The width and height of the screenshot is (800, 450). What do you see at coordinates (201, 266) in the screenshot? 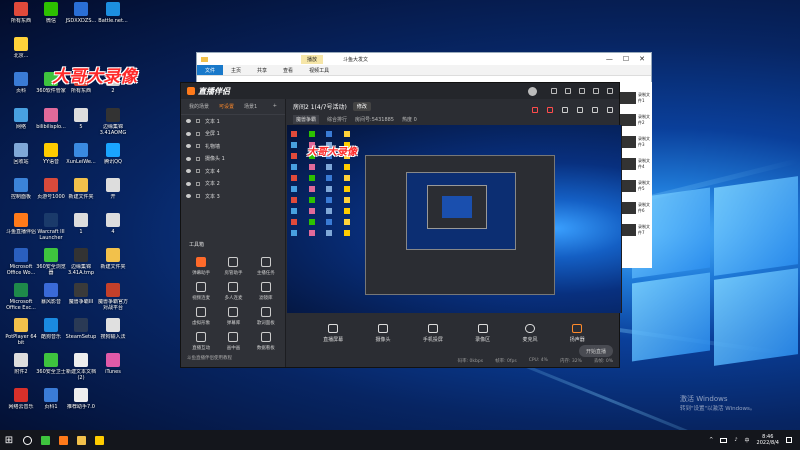
I see `toolbox-item: 弹幕助手` at bounding box center [201, 266].